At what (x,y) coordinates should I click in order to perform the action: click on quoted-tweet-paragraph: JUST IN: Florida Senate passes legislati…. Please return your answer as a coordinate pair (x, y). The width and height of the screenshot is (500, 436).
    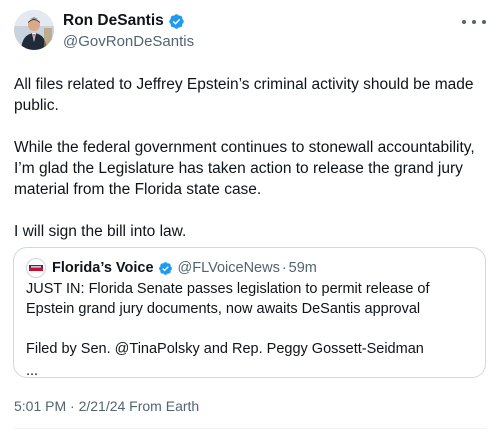
    Looking at the image, I should click on (228, 299).